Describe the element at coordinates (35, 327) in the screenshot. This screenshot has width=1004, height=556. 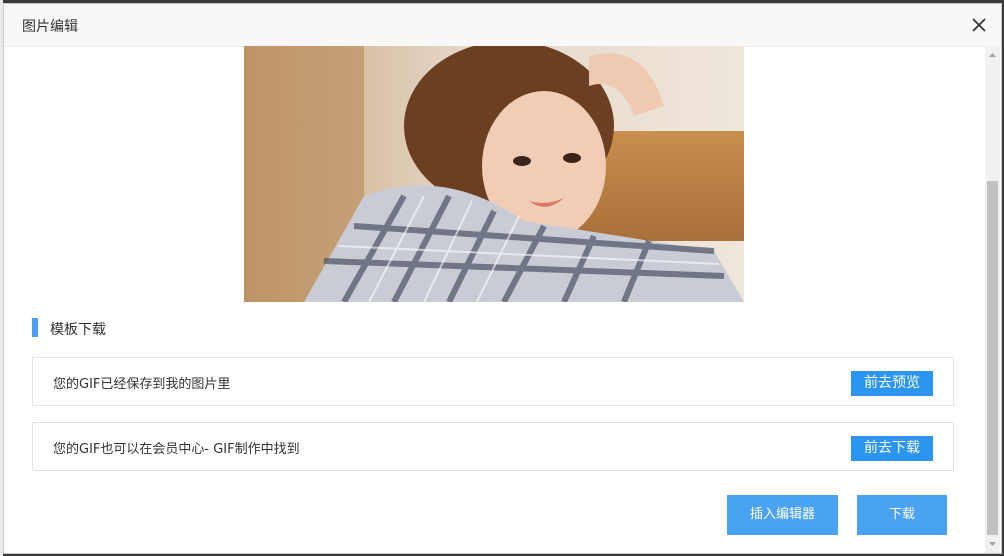
I see `section-accent-bar` at that location.